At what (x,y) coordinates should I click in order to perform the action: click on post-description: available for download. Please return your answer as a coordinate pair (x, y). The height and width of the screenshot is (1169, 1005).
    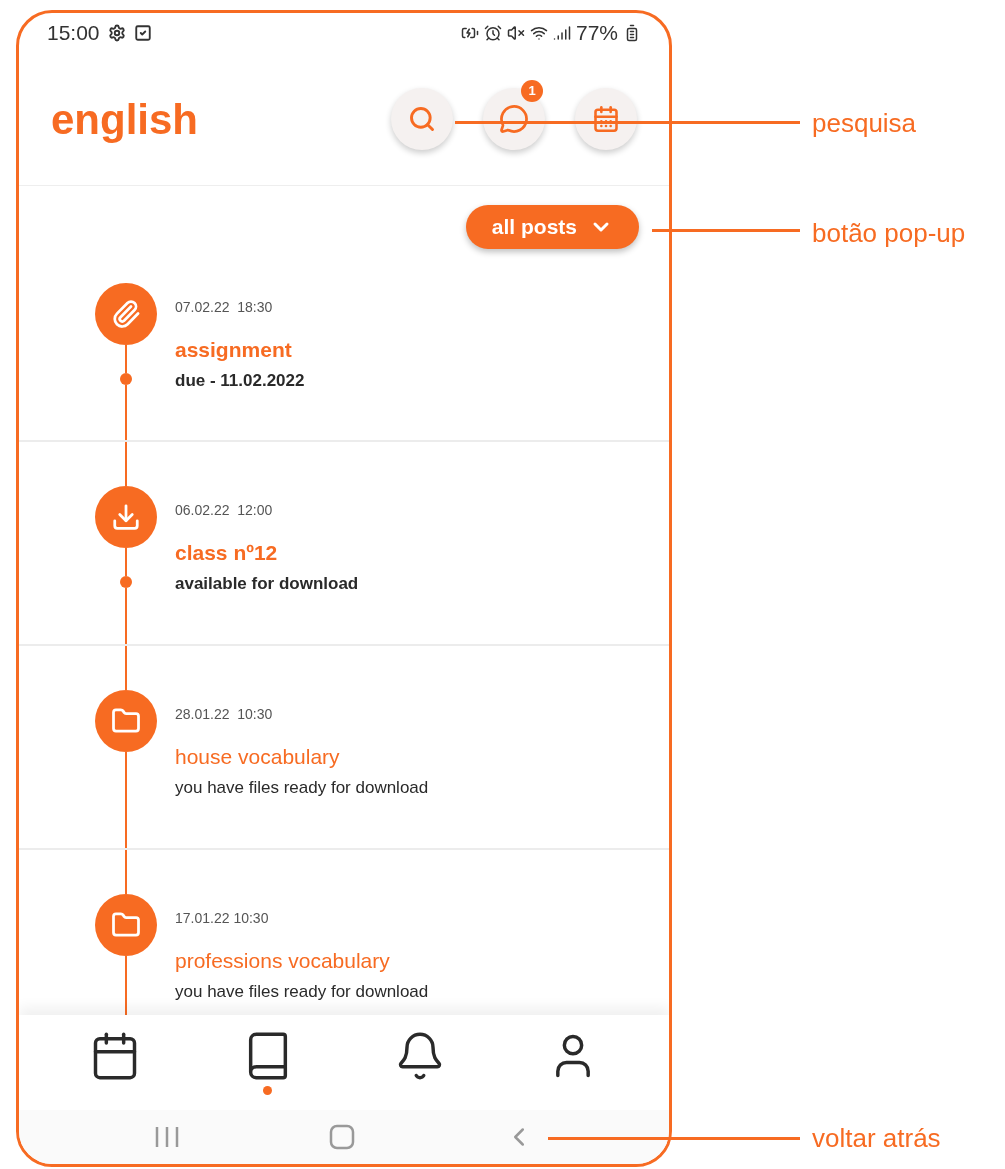
    Looking at the image, I should click on (267, 583).